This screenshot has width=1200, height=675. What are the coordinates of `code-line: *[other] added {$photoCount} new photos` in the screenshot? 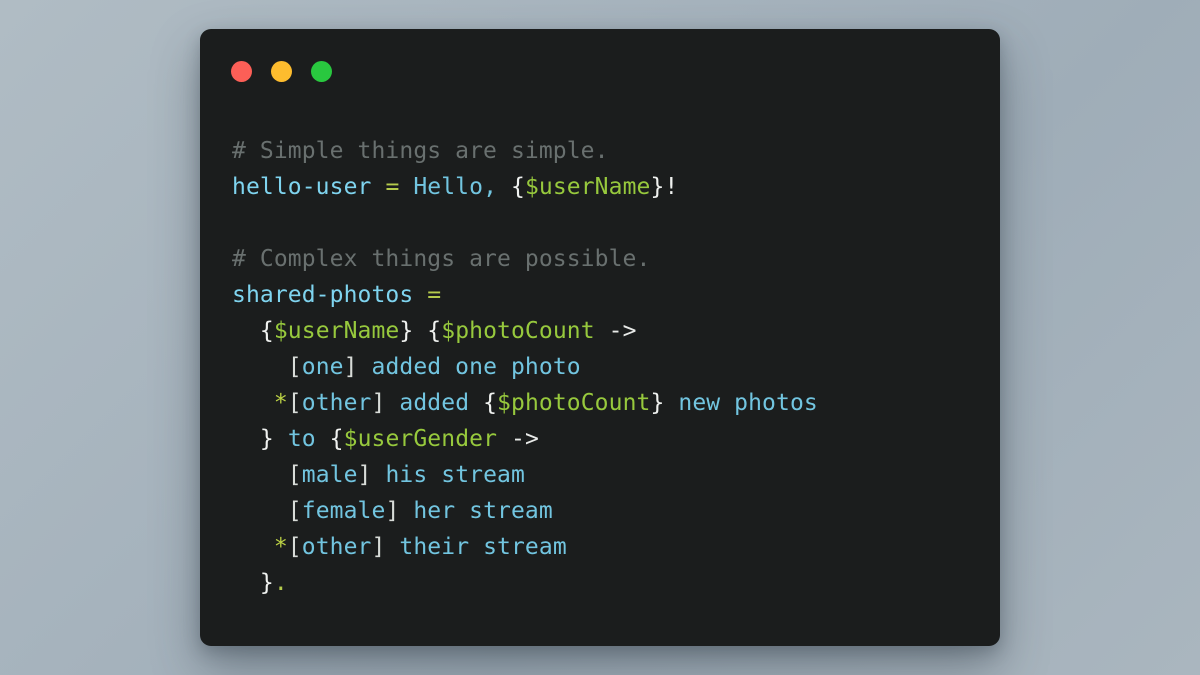 It's located at (609, 403).